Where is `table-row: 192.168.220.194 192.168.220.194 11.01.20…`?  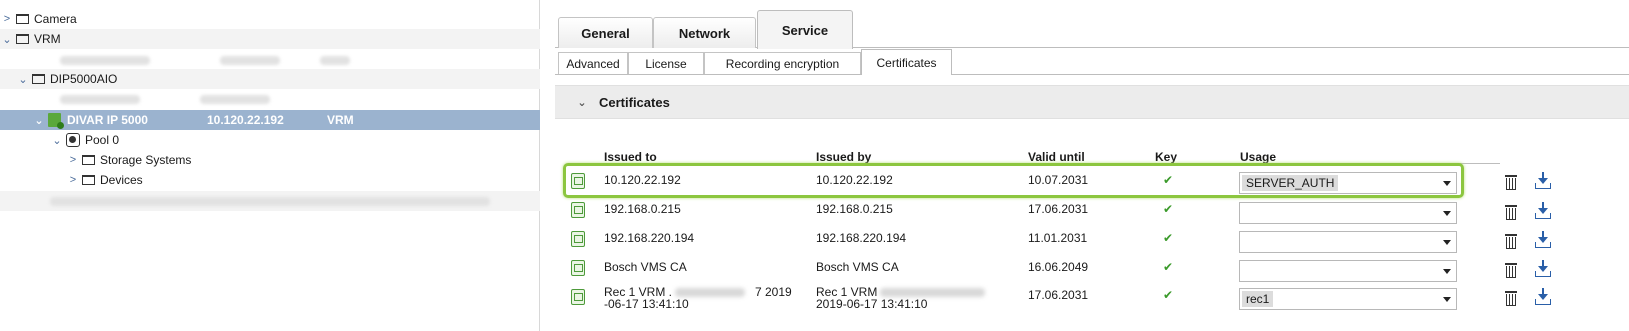
table-row: 192.168.220.194 192.168.220.194 11.01.20… is located at coordinates (1092, 242).